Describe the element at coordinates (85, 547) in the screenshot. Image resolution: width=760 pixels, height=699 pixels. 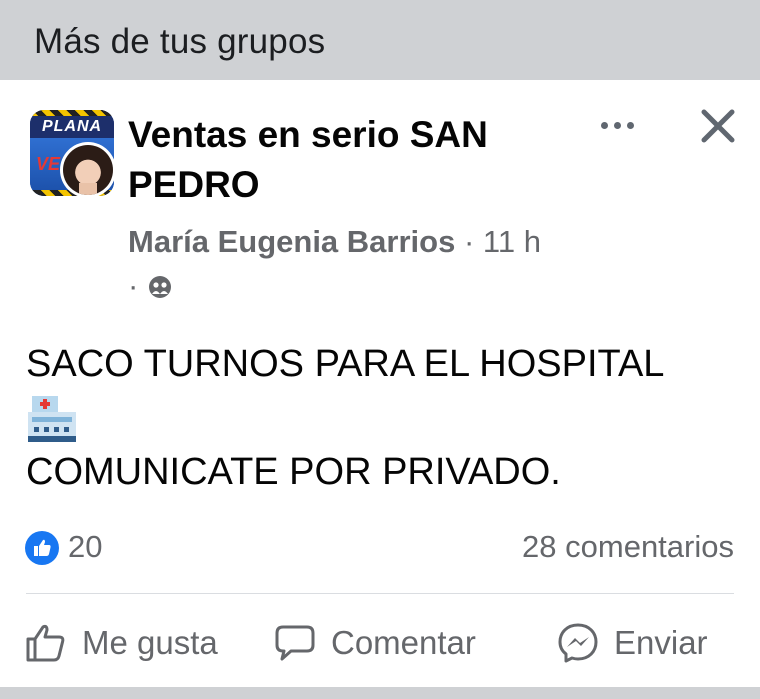
I see `like-count: 20` at that location.